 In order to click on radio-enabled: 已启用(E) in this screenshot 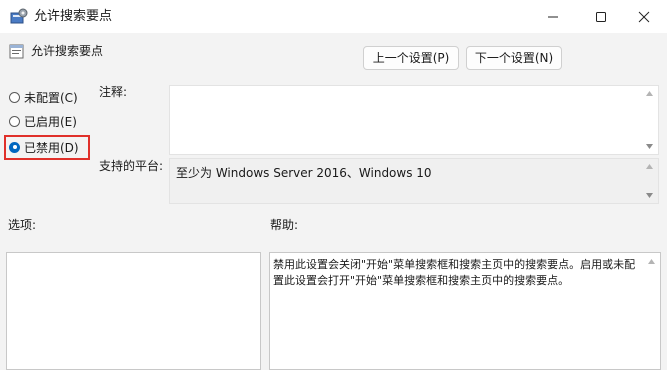, I will do `click(43, 121)`.